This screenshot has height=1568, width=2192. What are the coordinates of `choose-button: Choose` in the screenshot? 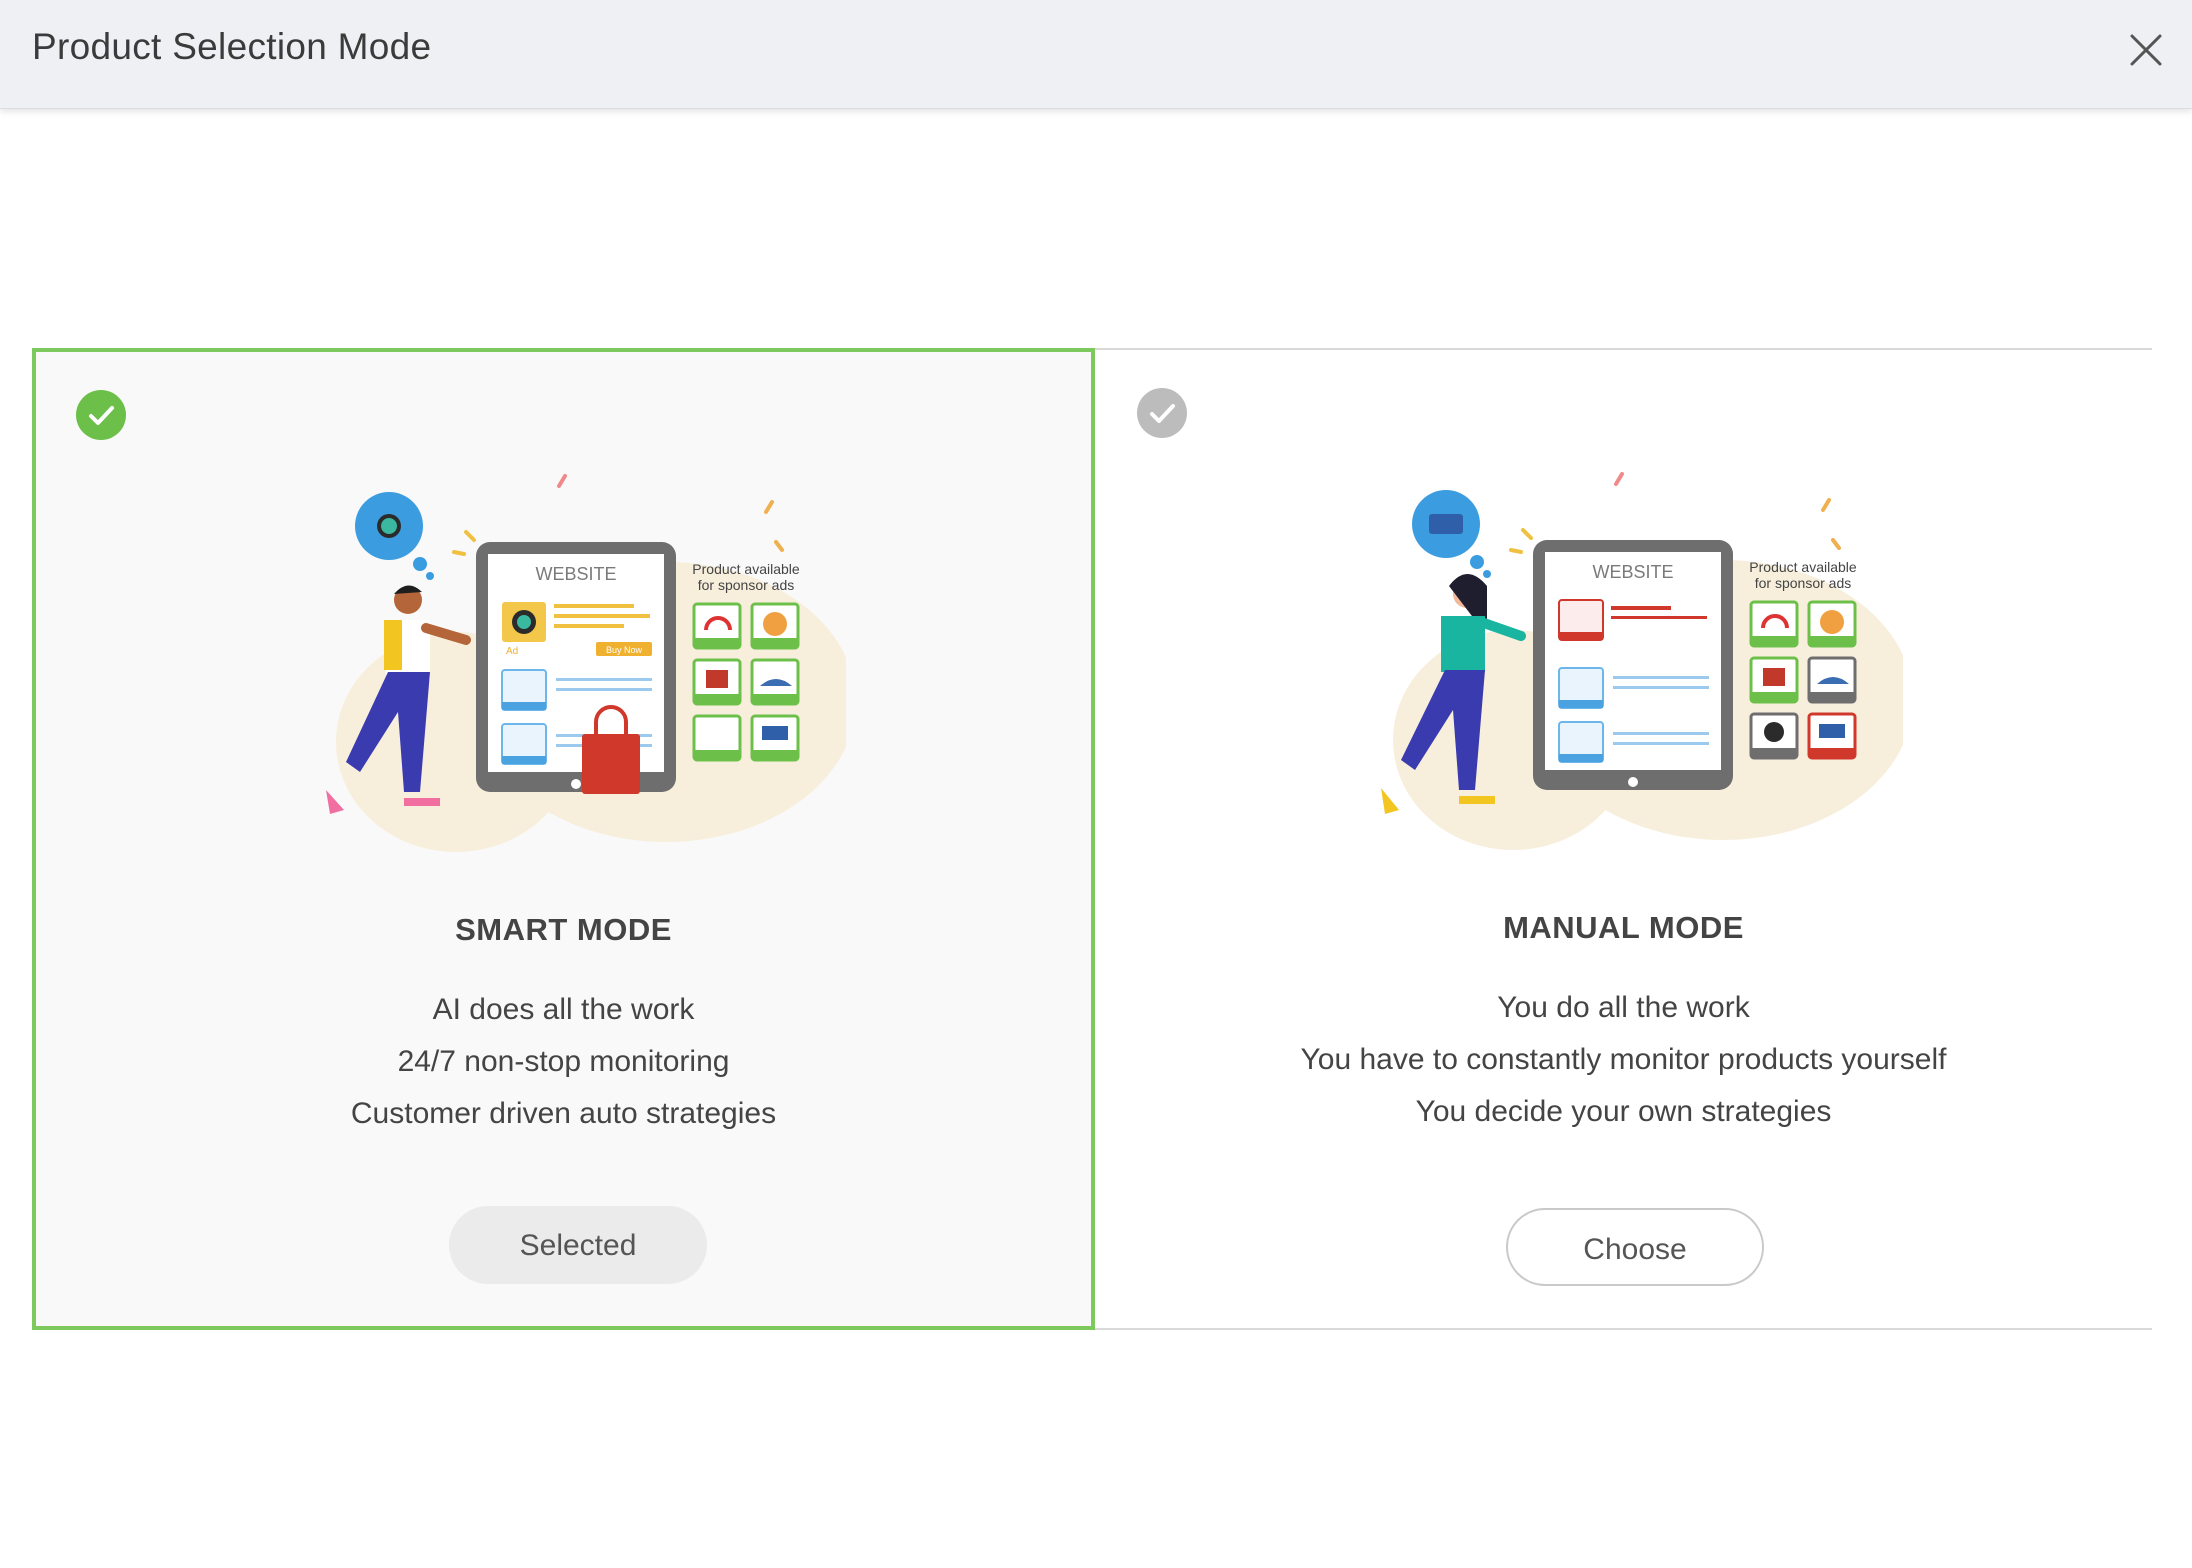 It's located at (1635, 1247).